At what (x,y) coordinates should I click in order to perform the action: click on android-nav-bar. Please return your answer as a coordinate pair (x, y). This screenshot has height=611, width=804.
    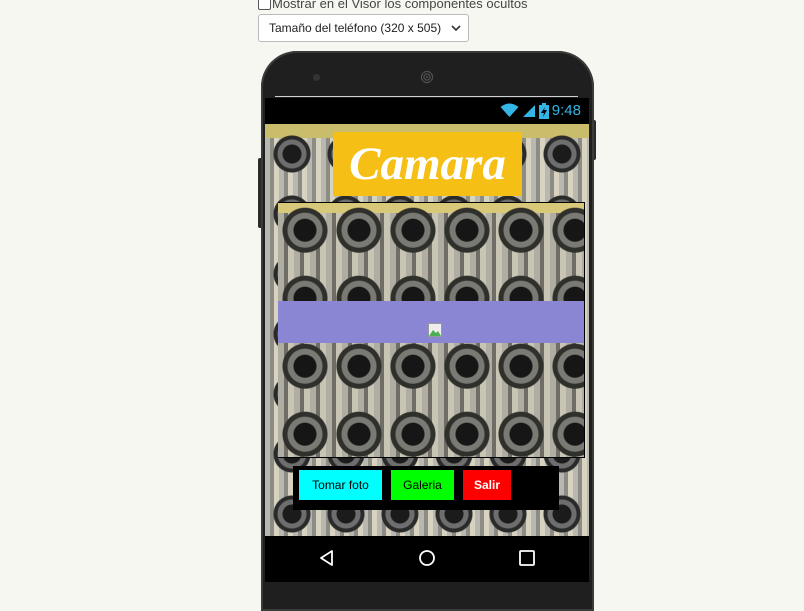
    Looking at the image, I should click on (427, 559).